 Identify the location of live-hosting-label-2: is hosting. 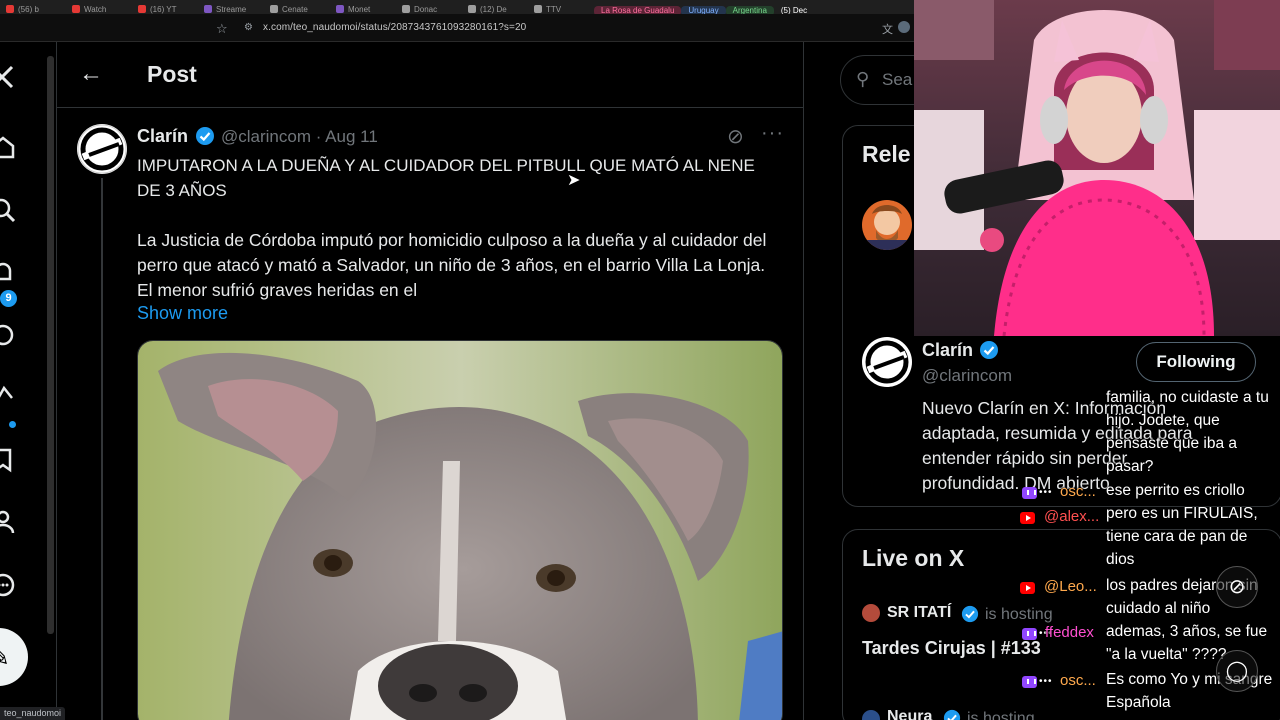
(1001, 715).